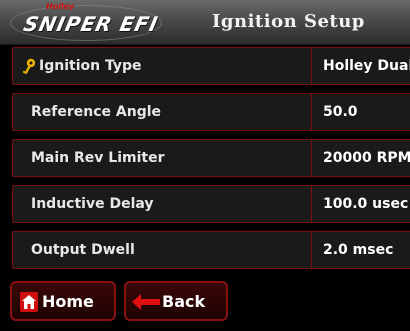  I want to click on header-bar: Holley SNIPER EFI Ignition Setup, so click(205, 22).